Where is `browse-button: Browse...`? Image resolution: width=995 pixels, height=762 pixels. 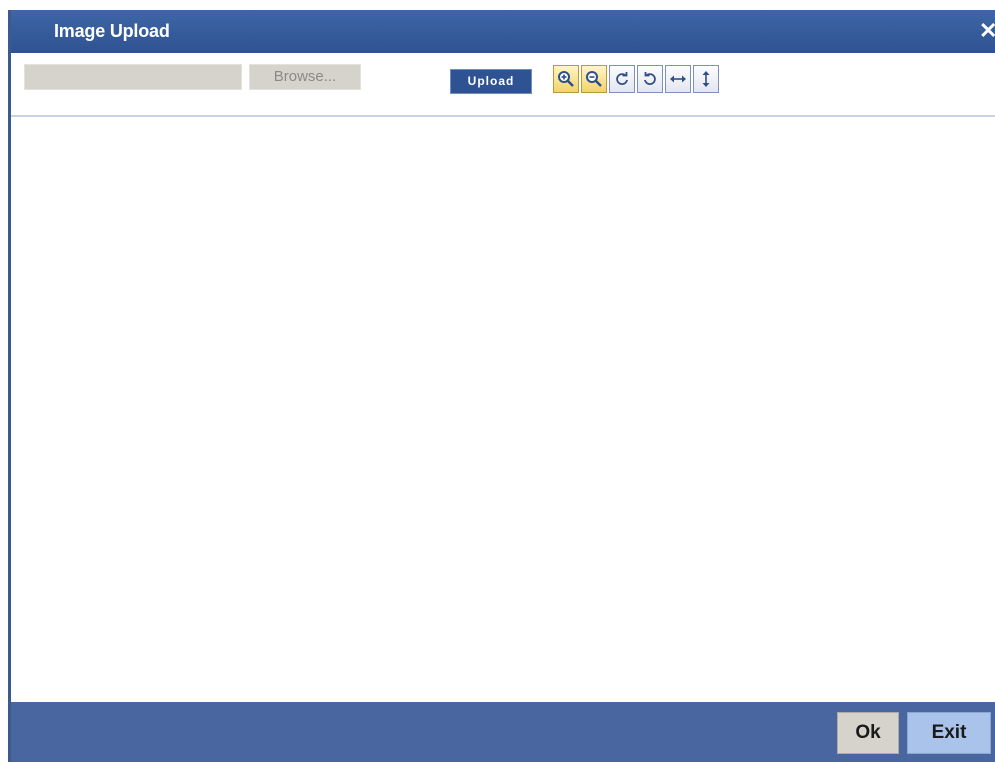
browse-button: Browse... is located at coordinates (305, 77).